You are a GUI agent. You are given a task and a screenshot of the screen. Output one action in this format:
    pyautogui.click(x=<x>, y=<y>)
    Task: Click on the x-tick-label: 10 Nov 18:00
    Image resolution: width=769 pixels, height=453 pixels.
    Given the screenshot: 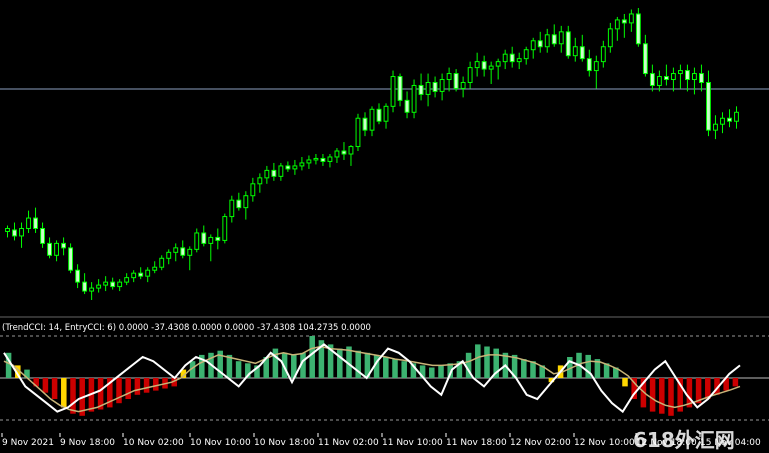 What is the action you would take?
    pyautogui.click(x=284, y=443)
    